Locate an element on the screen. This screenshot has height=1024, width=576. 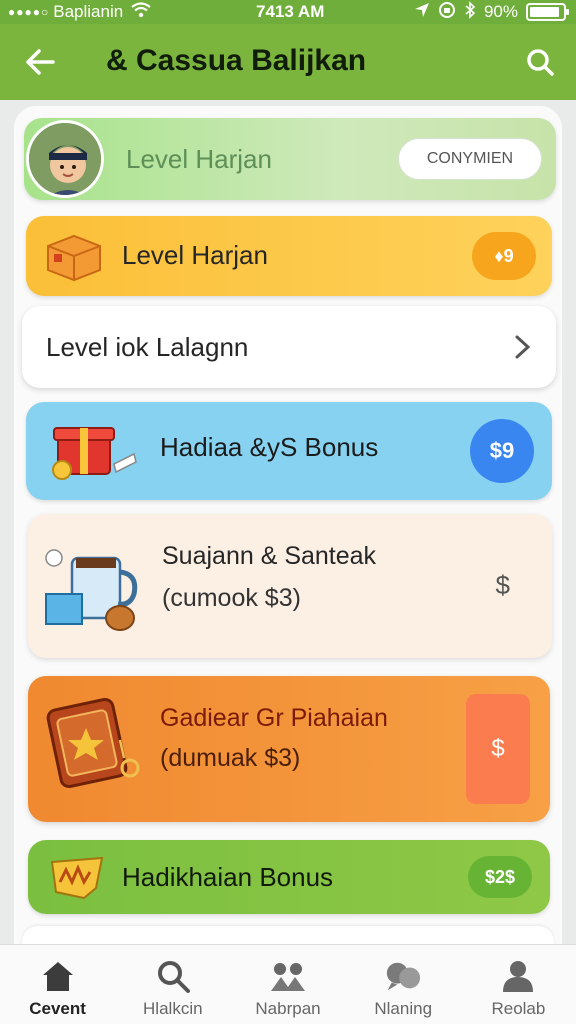
lock-rotation-icon is located at coordinates (447, 12).